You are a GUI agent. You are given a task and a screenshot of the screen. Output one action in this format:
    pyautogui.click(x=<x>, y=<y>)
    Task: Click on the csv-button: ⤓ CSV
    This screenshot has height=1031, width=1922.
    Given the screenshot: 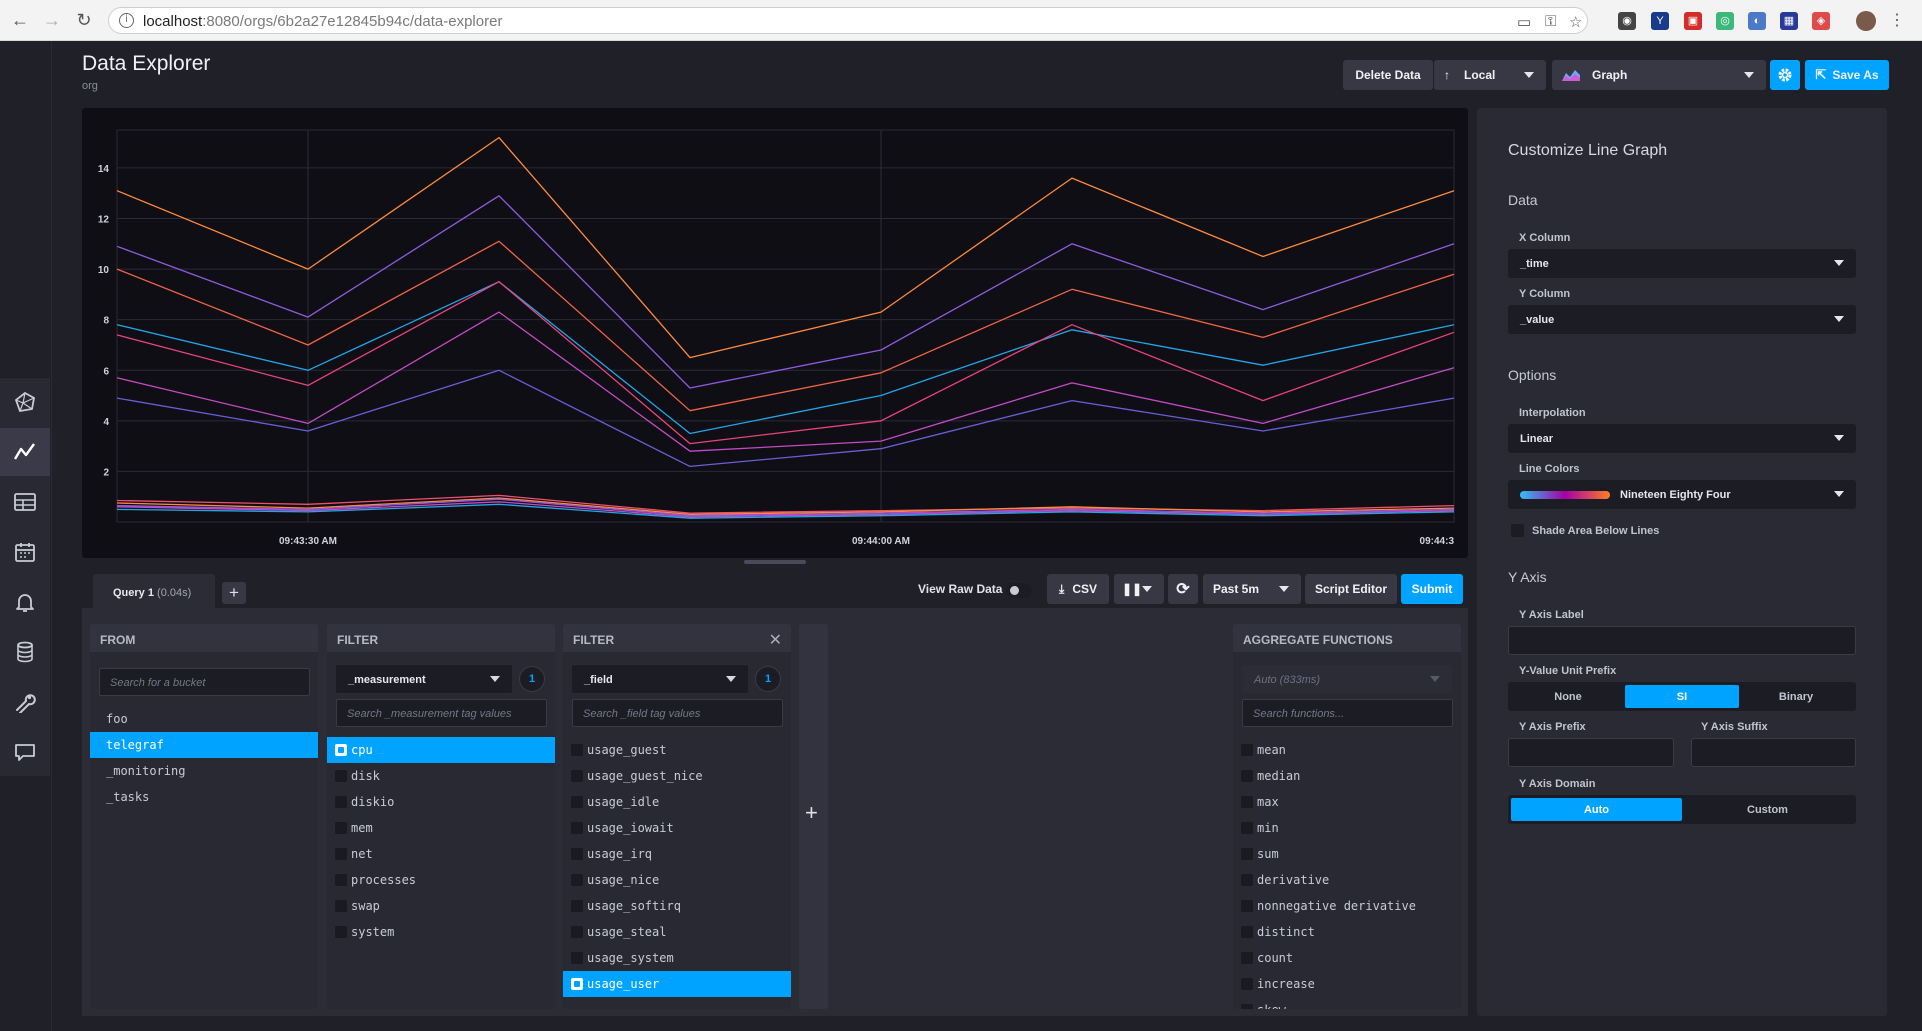 What is the action you would take?
    pyautogui.click(x=1078, y=589)
    